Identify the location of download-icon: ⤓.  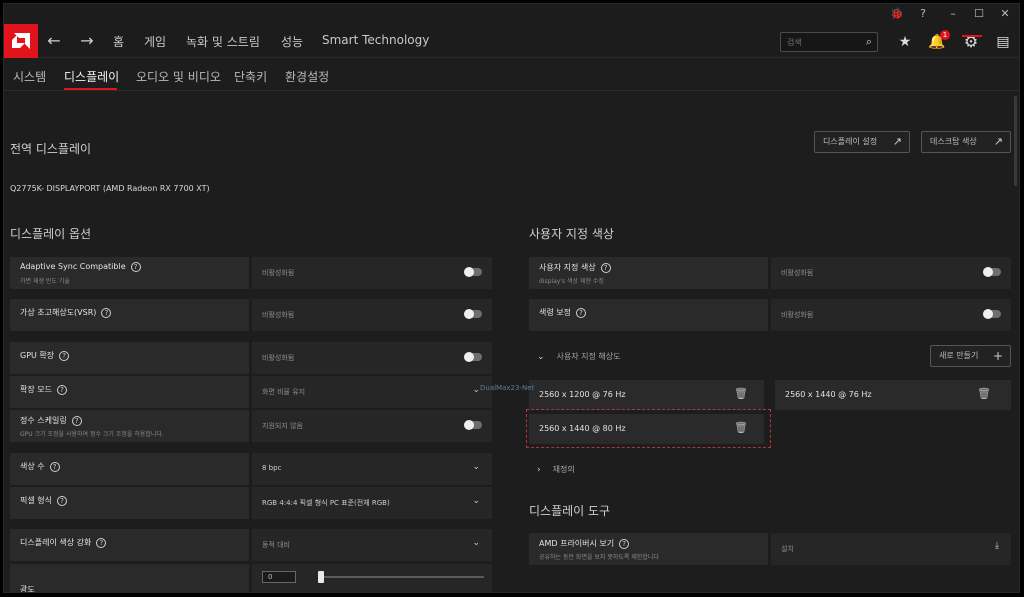
(997, 546).